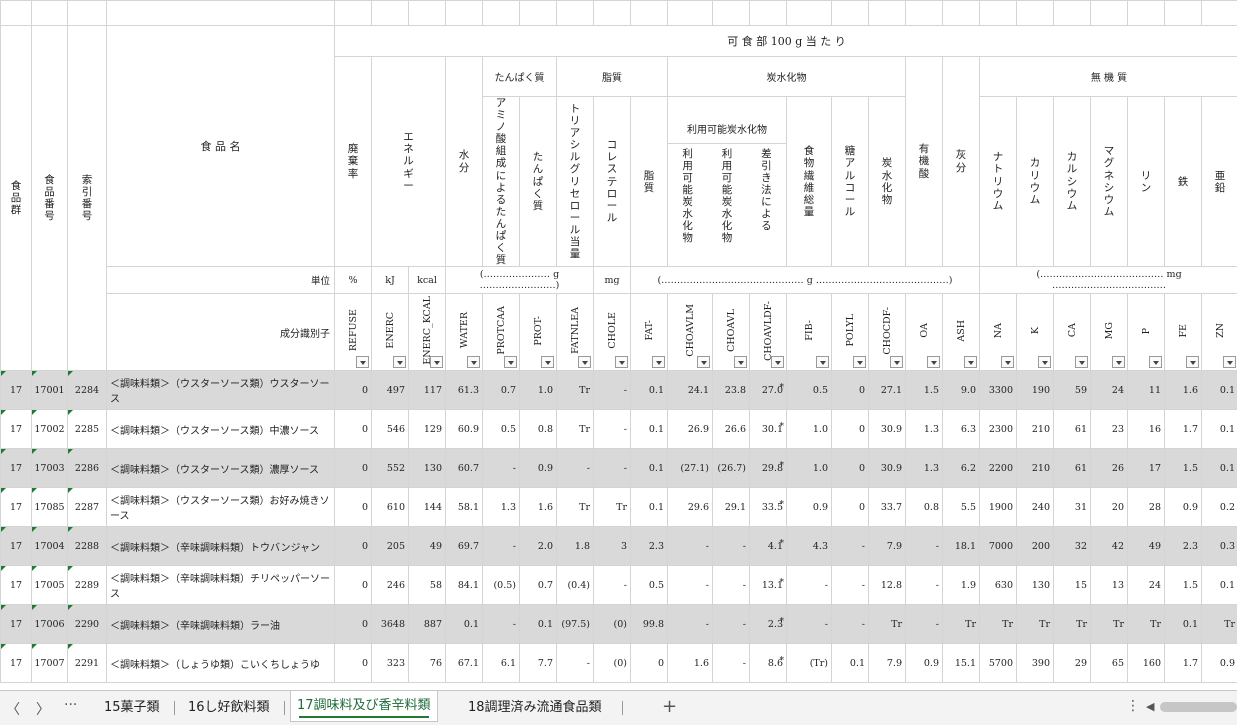 The height and width of the screenshot is (725, 1237). I want to click on cell-value: (0), so click(612, 624).